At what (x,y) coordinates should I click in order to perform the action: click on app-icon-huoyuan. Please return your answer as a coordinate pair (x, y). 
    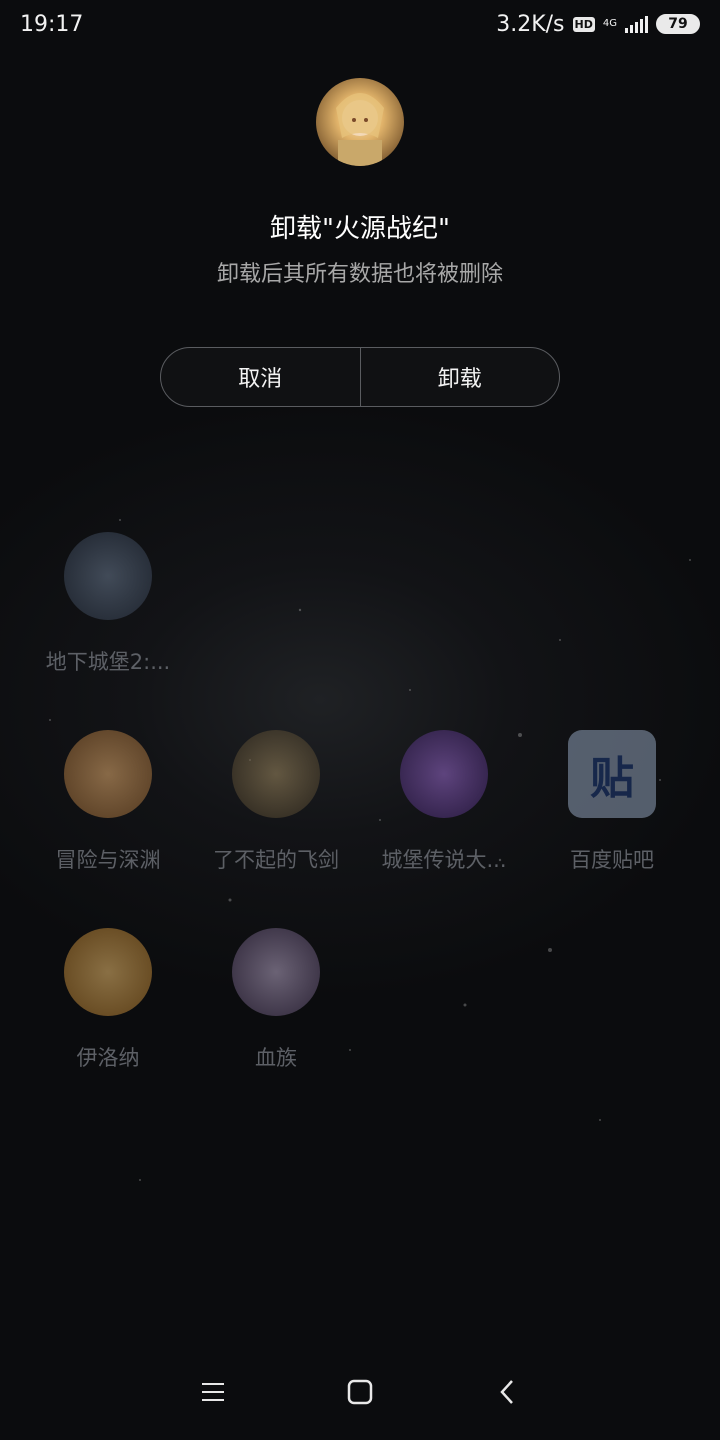
    Looking at the image, I should click on (360, 122).